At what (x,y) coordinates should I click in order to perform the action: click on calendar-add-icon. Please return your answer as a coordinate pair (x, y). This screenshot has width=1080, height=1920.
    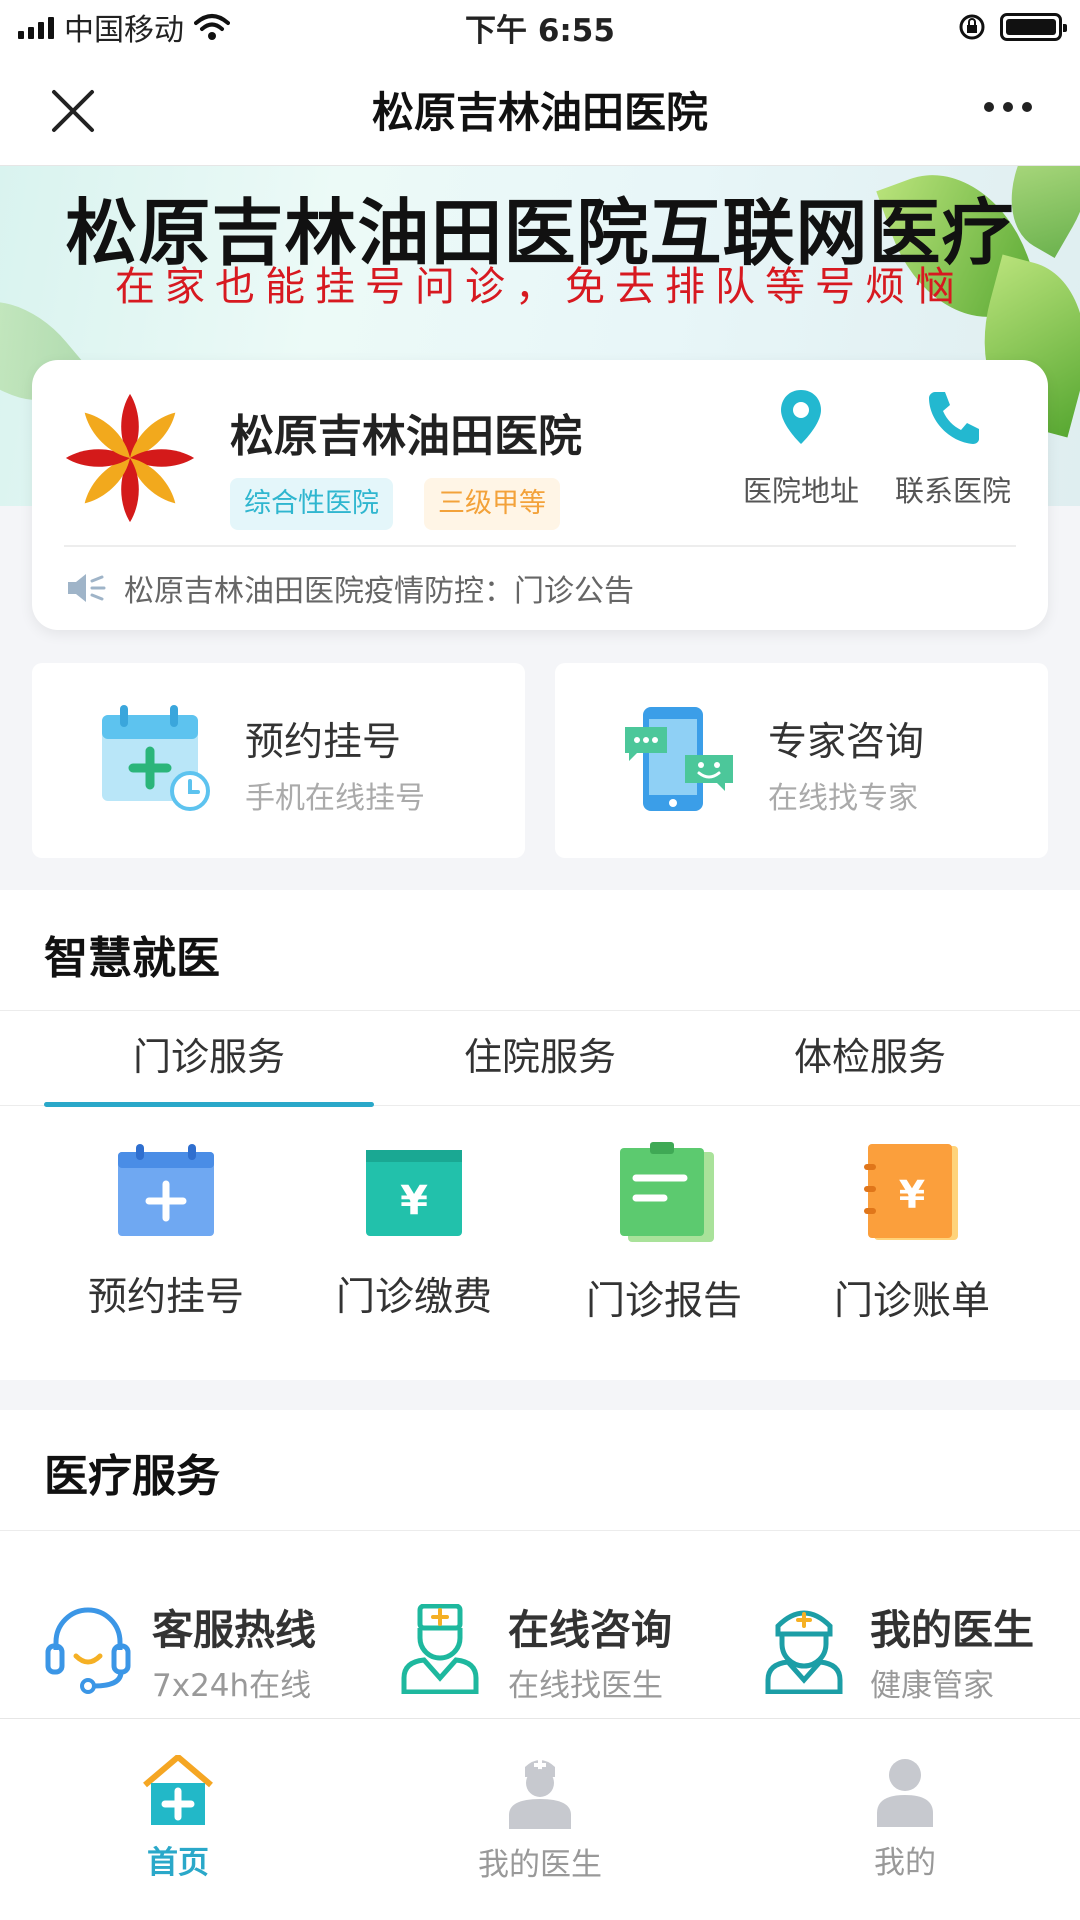
    Looking at the image, I should click on (156, 758).